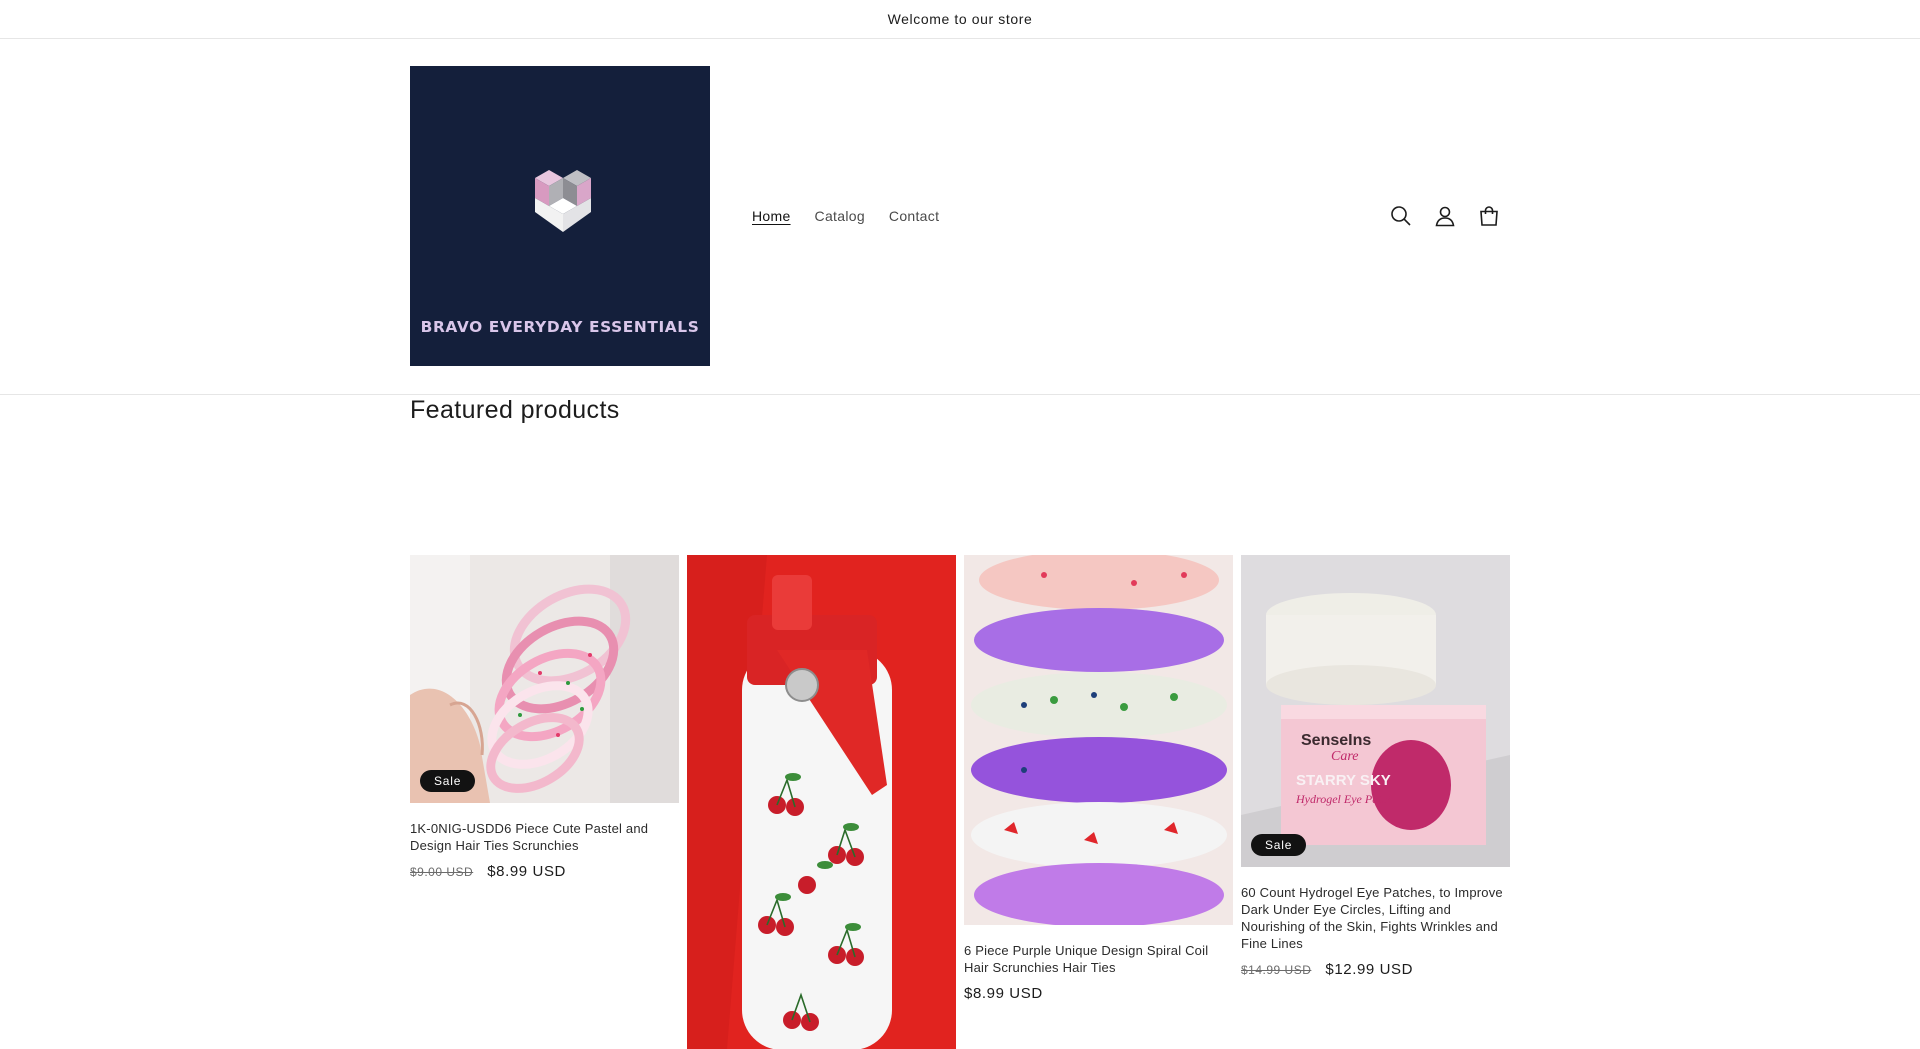 This screenshot has width=1920, height=1049. Describe the element at coordinates (1336, 740) in the screenshot. I see `packaging-brand: SenseIns` at that location.